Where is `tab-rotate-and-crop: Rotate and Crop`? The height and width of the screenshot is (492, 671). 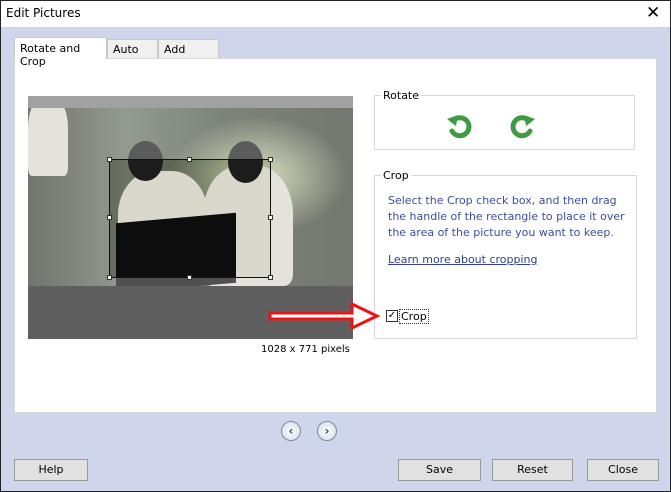
tab-rotate-and-crop: Rotate and Crop is located at coordinates (60, 52).